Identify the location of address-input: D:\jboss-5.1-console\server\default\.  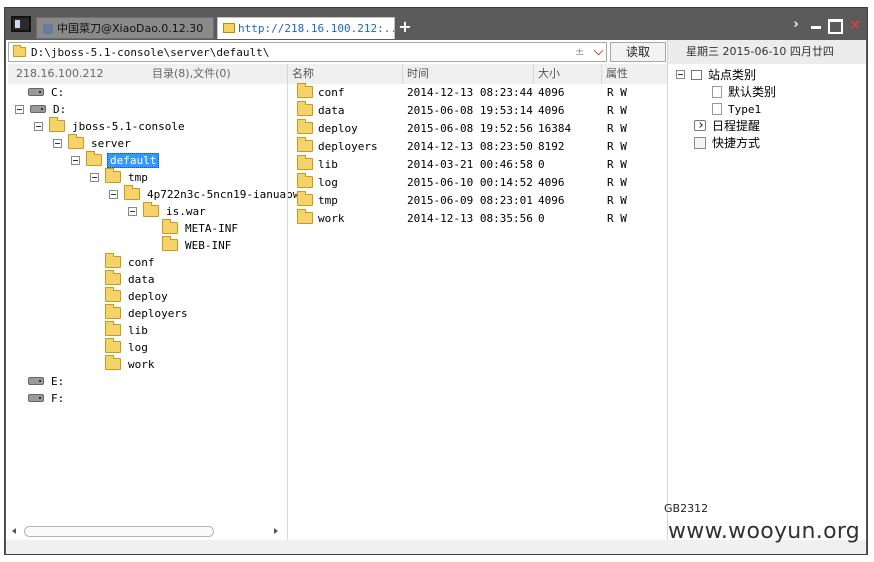
(150, 52).